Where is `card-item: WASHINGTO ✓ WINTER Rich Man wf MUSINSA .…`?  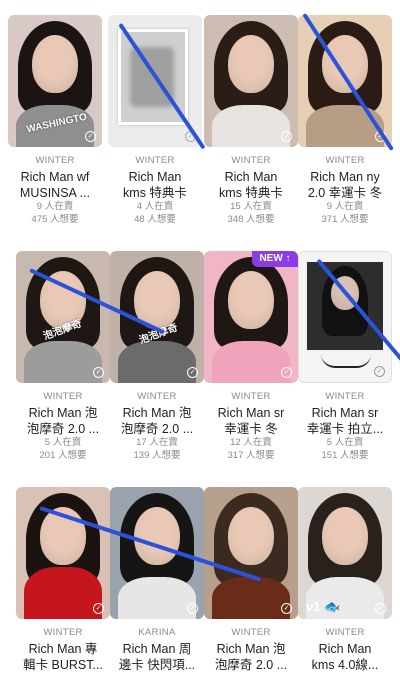
card-item: WASHINGTO ✓ WINTER Rich Man wf MUSINSA .… is located at coordinates (55, 120).